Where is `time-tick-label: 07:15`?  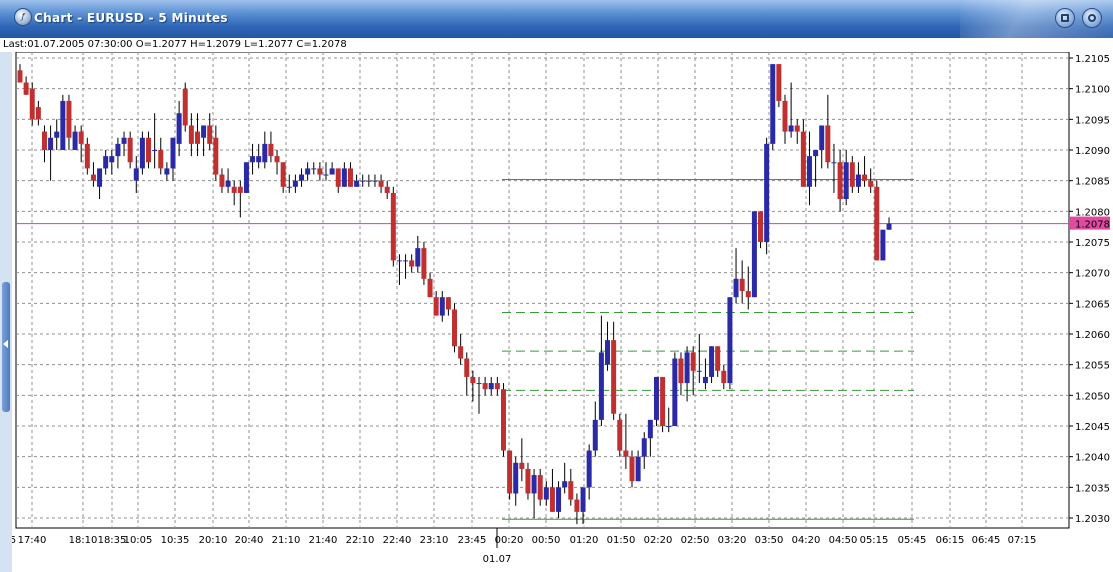 time-tick-label: 07:15 is located at coordinates (1022, 540).